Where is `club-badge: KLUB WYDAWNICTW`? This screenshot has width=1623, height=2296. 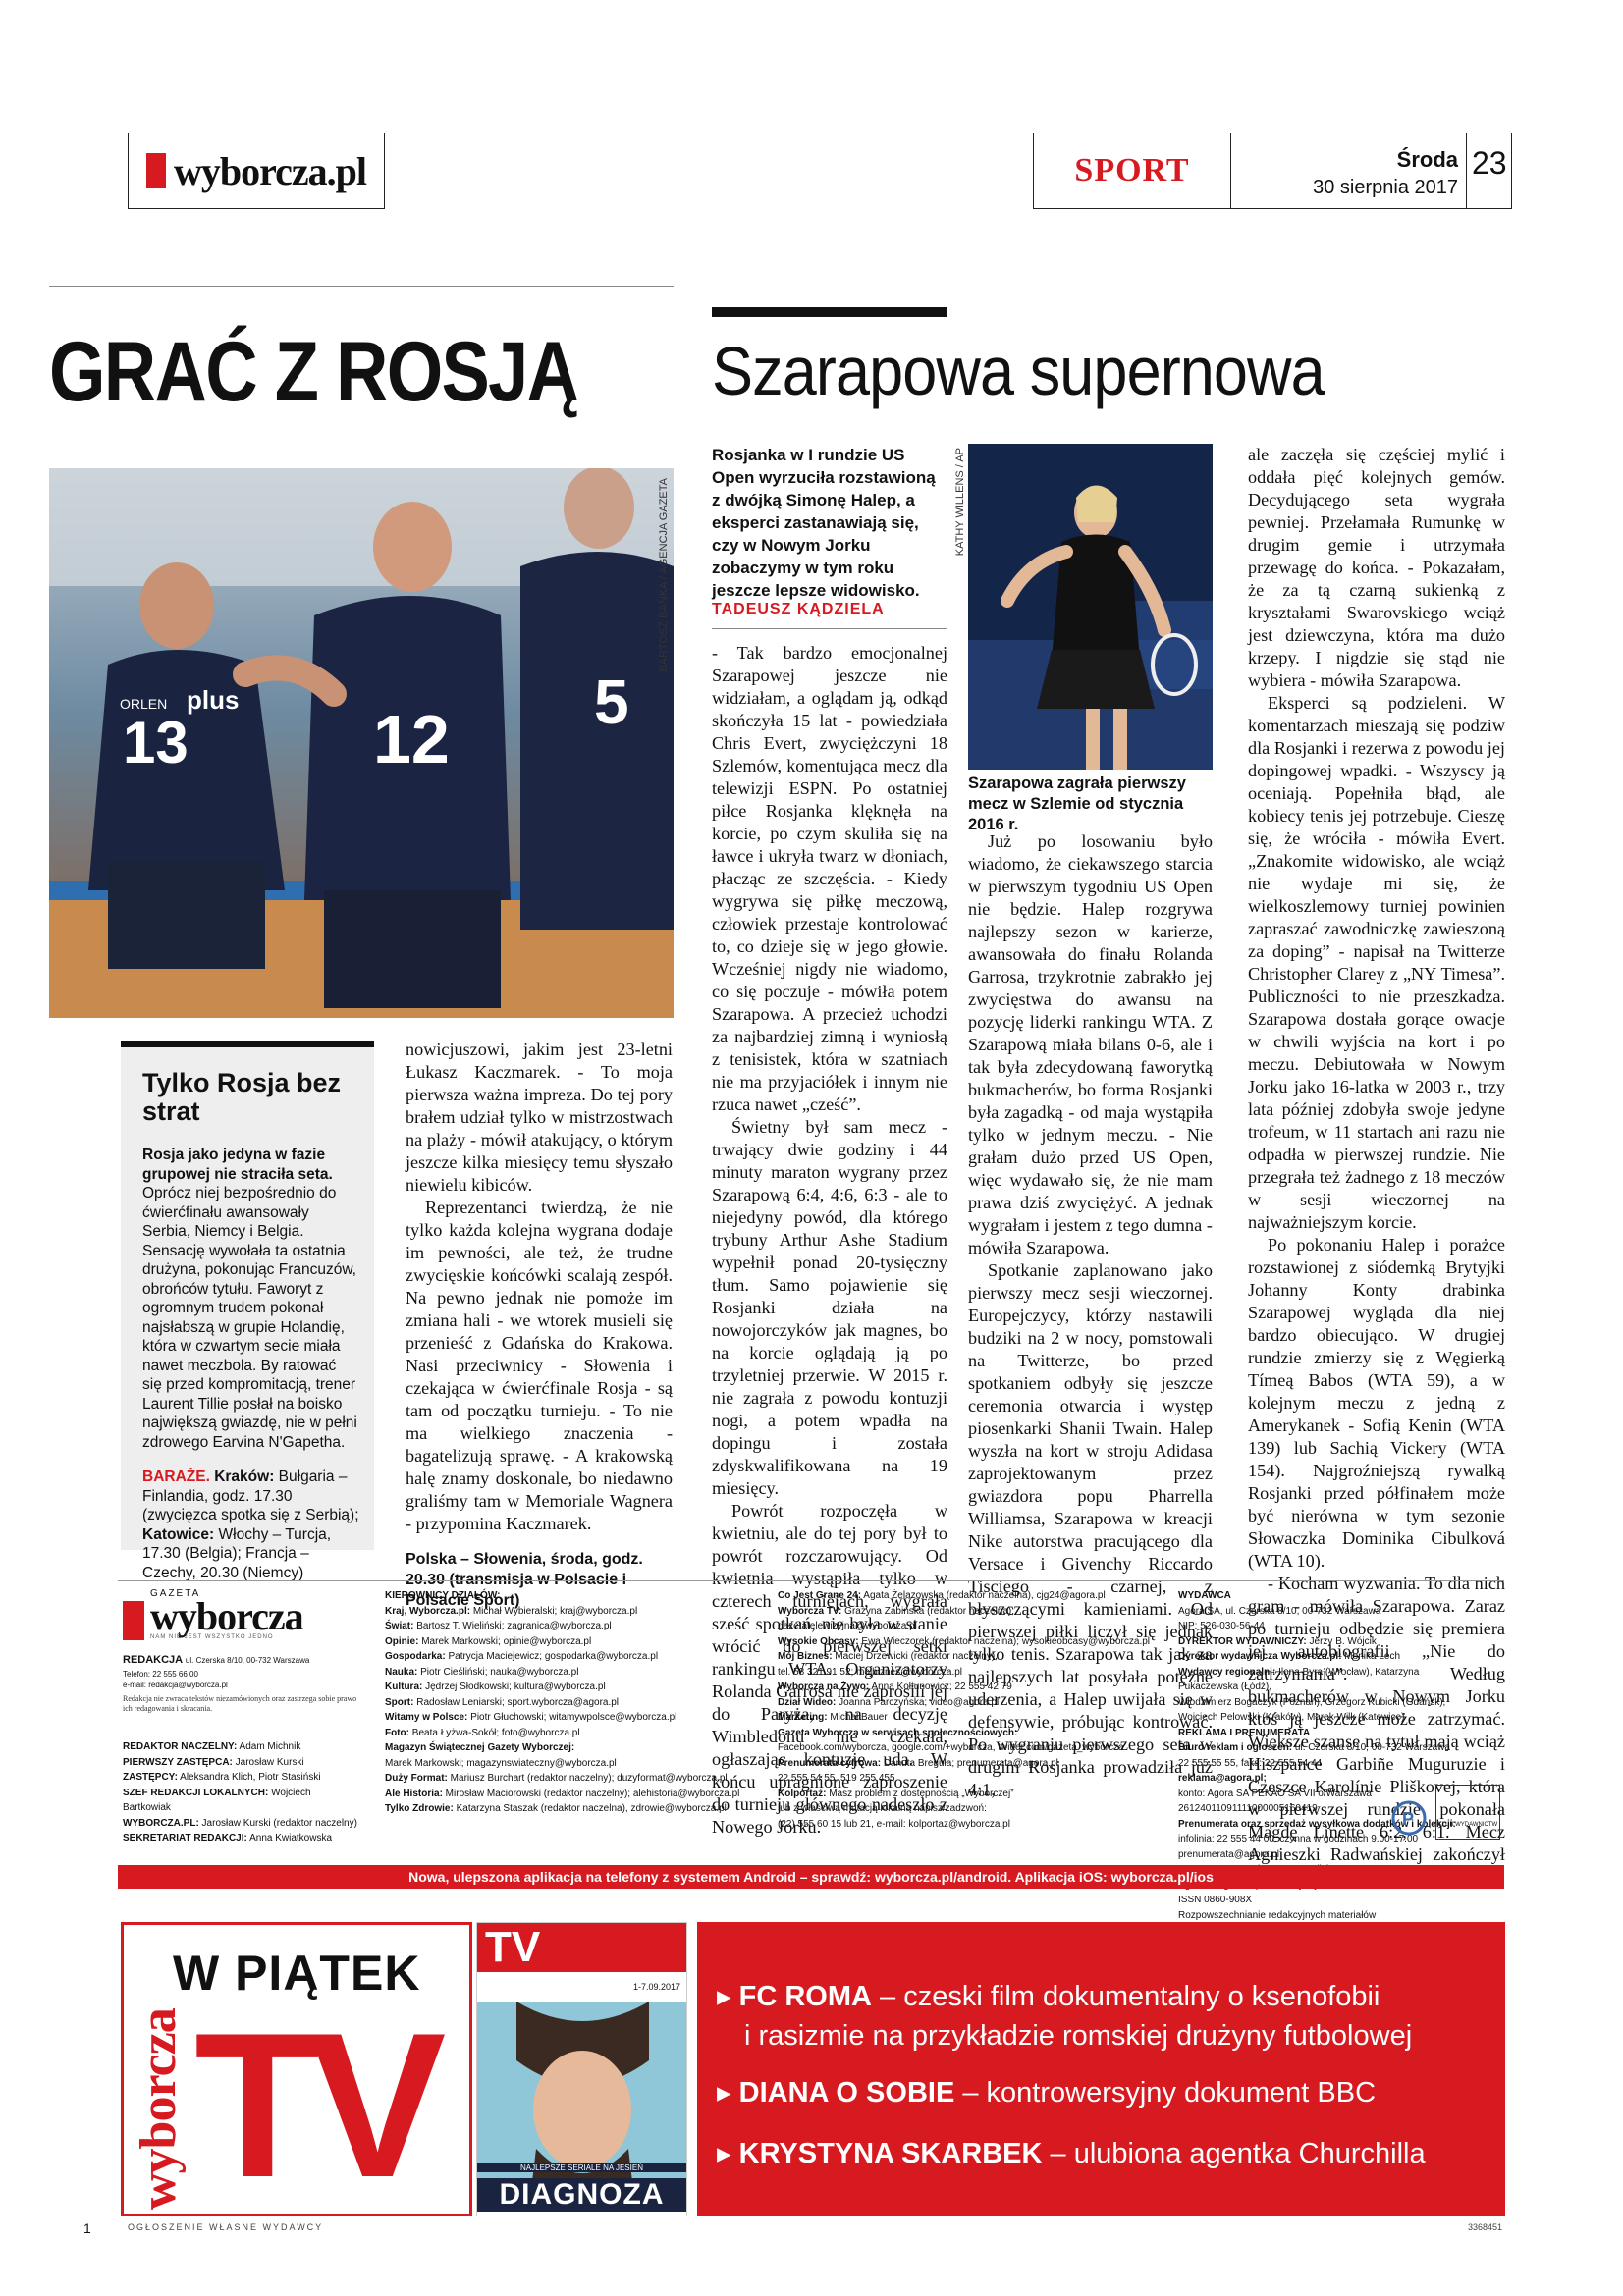
club-badge: KLUB WYDAWNICTW is located at coordinates (1467, 1813).